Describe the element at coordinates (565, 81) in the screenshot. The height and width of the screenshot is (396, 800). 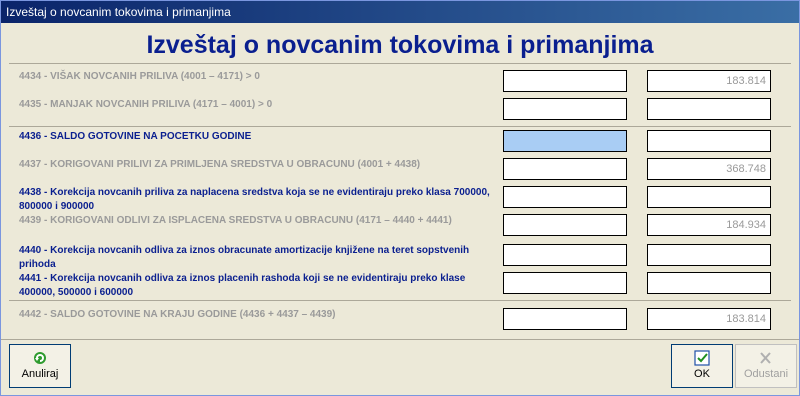
I see `input-4434-left` at that location.